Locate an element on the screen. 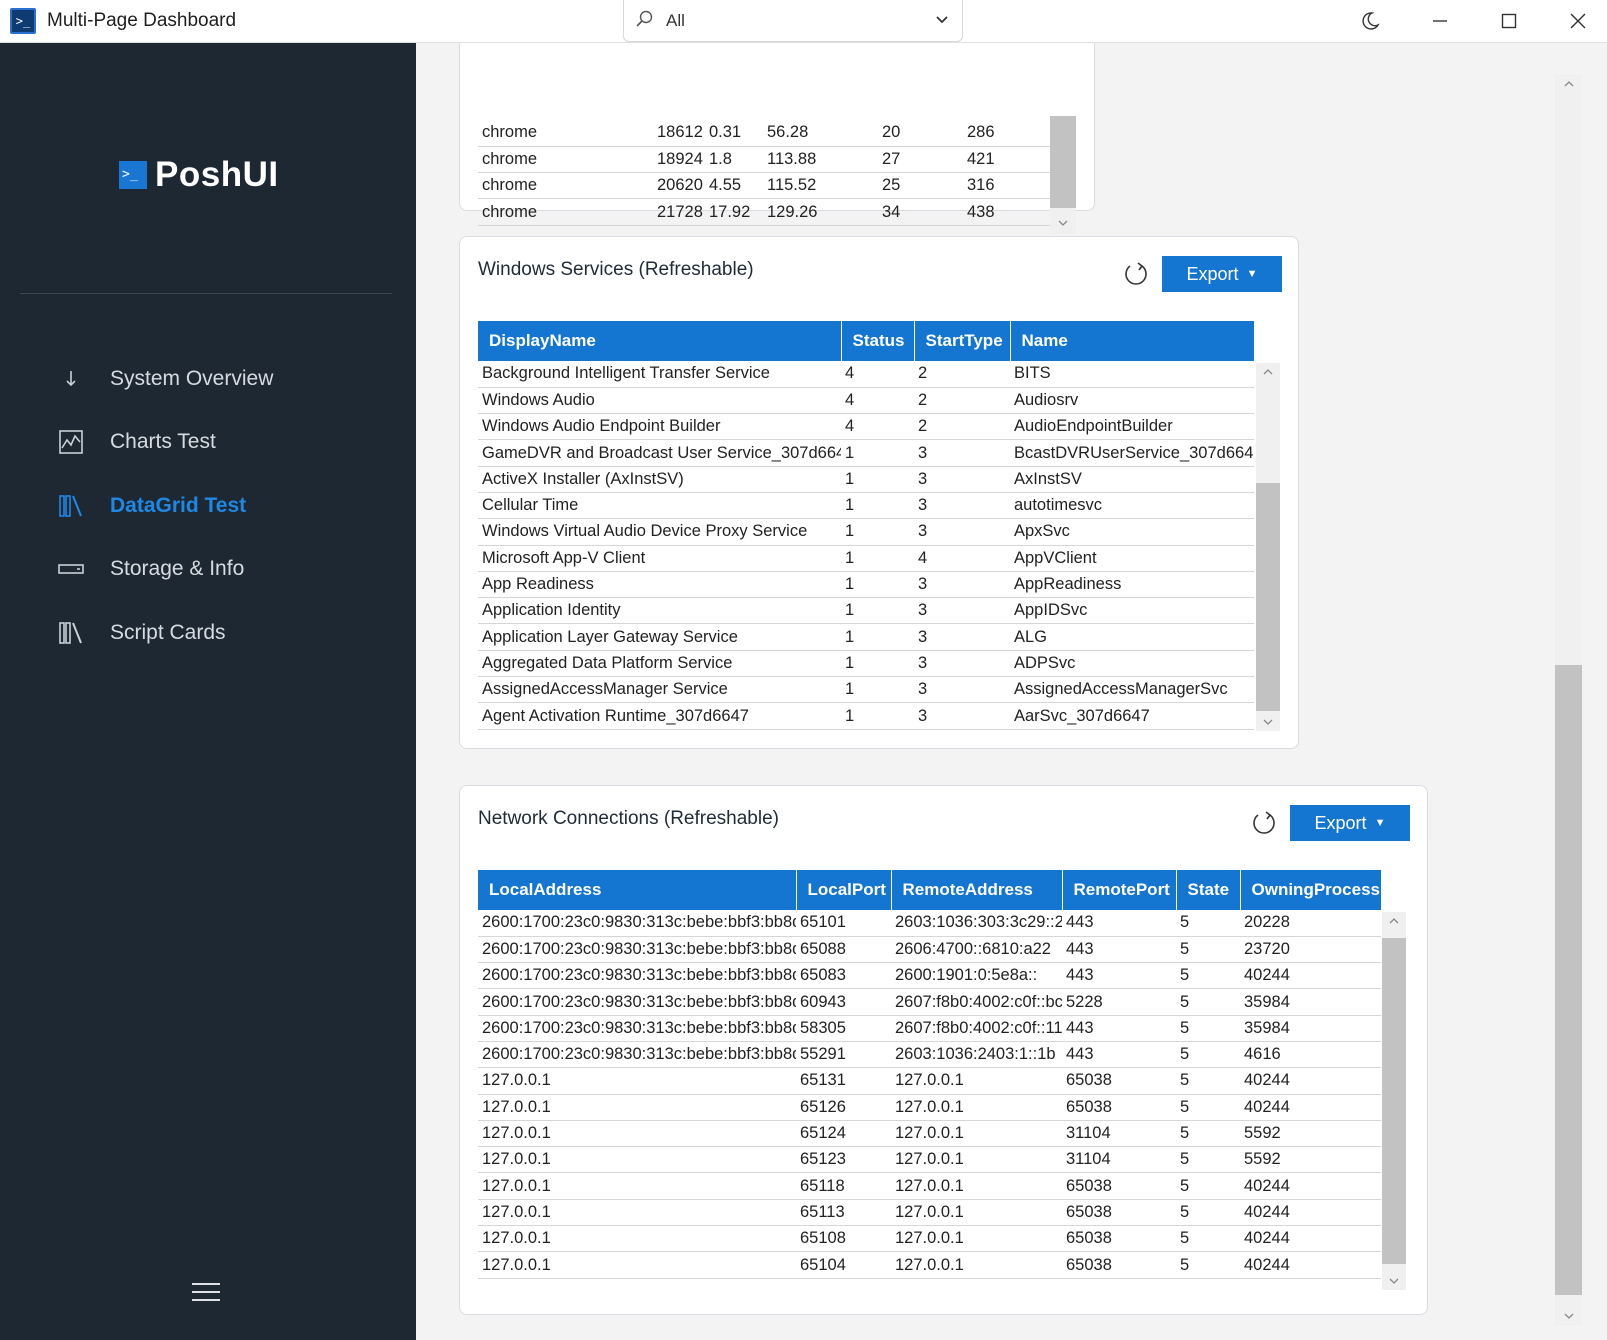 The width and height of the screenshot is (1607, 1340). page-scrollbar is located at coordinates (1568, 700).